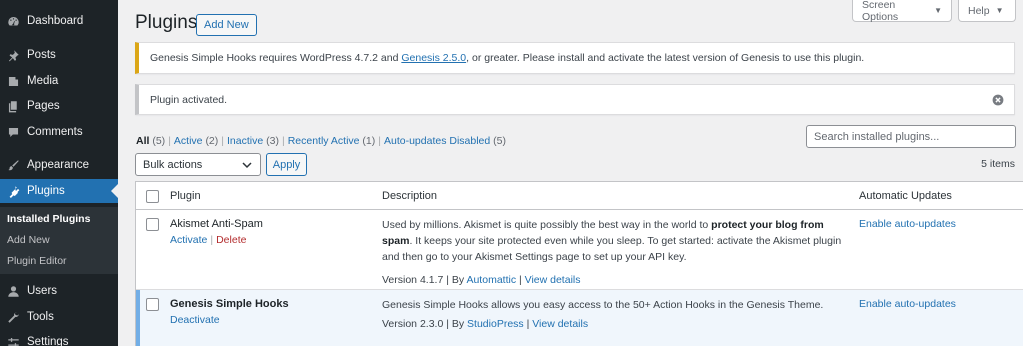 Image resolution: width=1023 pixels, height=346 pixels. I want to click on filter-recently-active: Recently Active (1), so click(332, 141).